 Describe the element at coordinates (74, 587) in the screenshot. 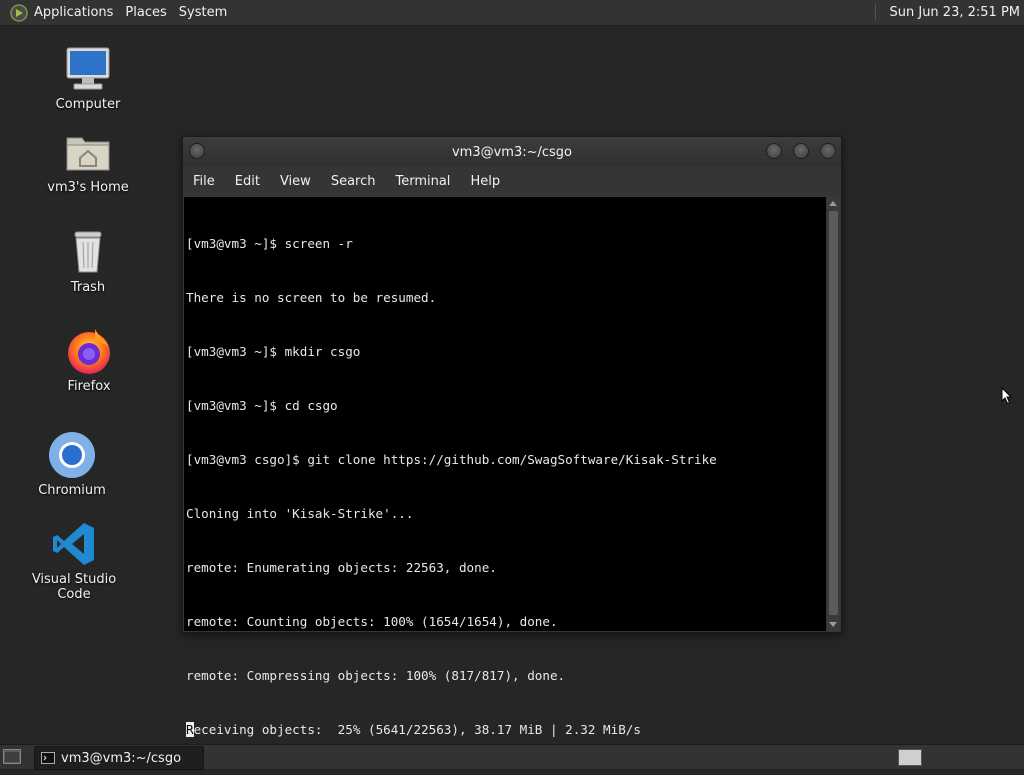

I see `desktop-icon-label: Visual Studio Code` at that location.